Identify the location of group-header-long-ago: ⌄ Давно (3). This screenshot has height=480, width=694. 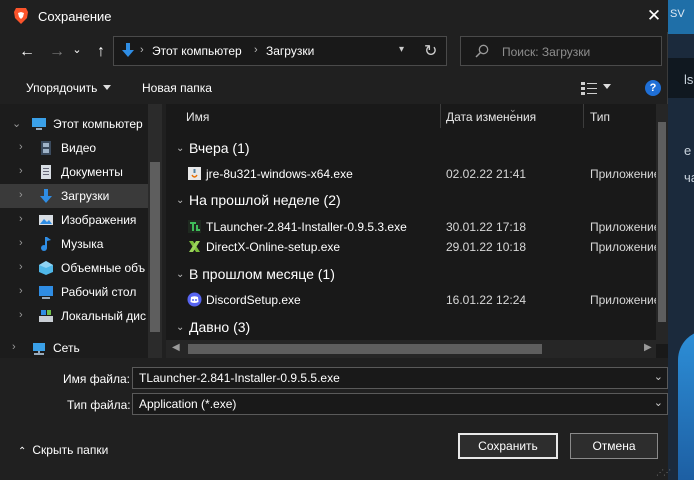
(411, 328).